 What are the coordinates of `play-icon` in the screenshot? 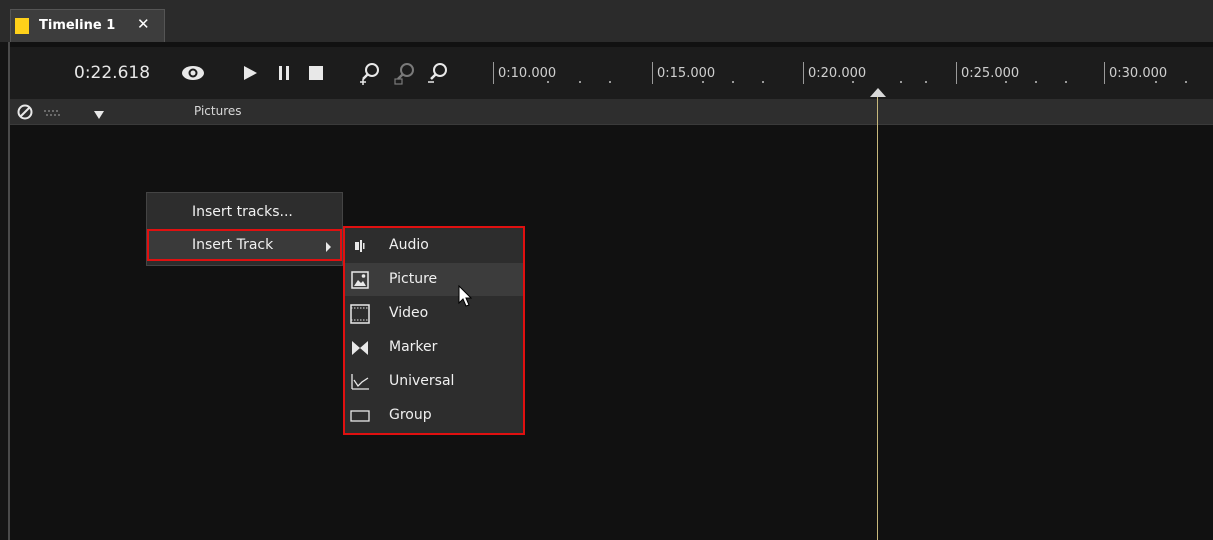 It's located at (250, 73).